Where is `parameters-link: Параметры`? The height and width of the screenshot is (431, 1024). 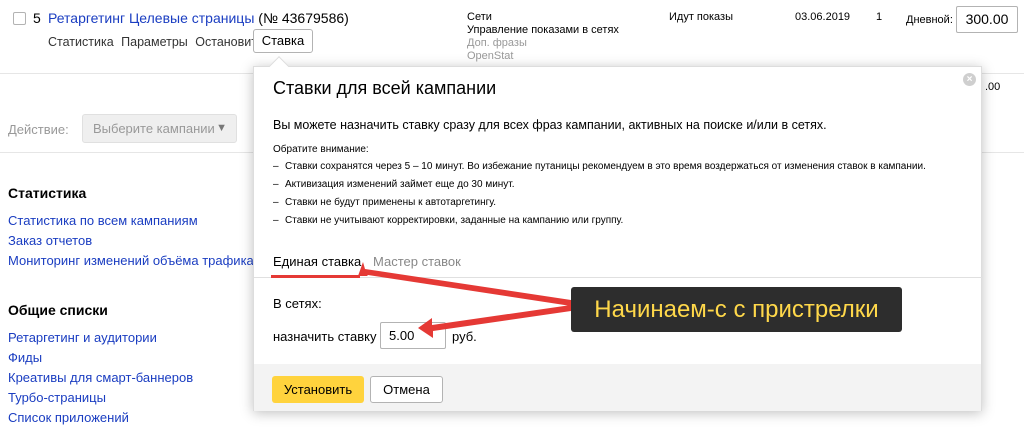 parameters-link: Параметры is located at coordinates (154, 42).